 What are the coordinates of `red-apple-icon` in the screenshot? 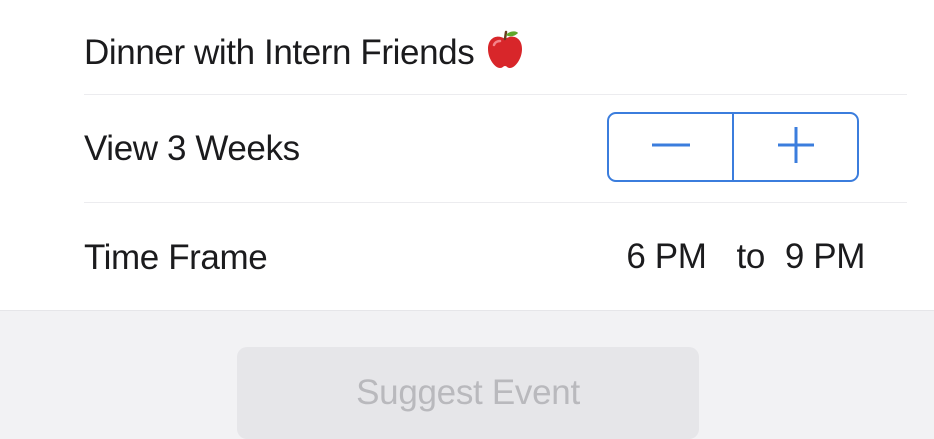 It's located at (505, 49).